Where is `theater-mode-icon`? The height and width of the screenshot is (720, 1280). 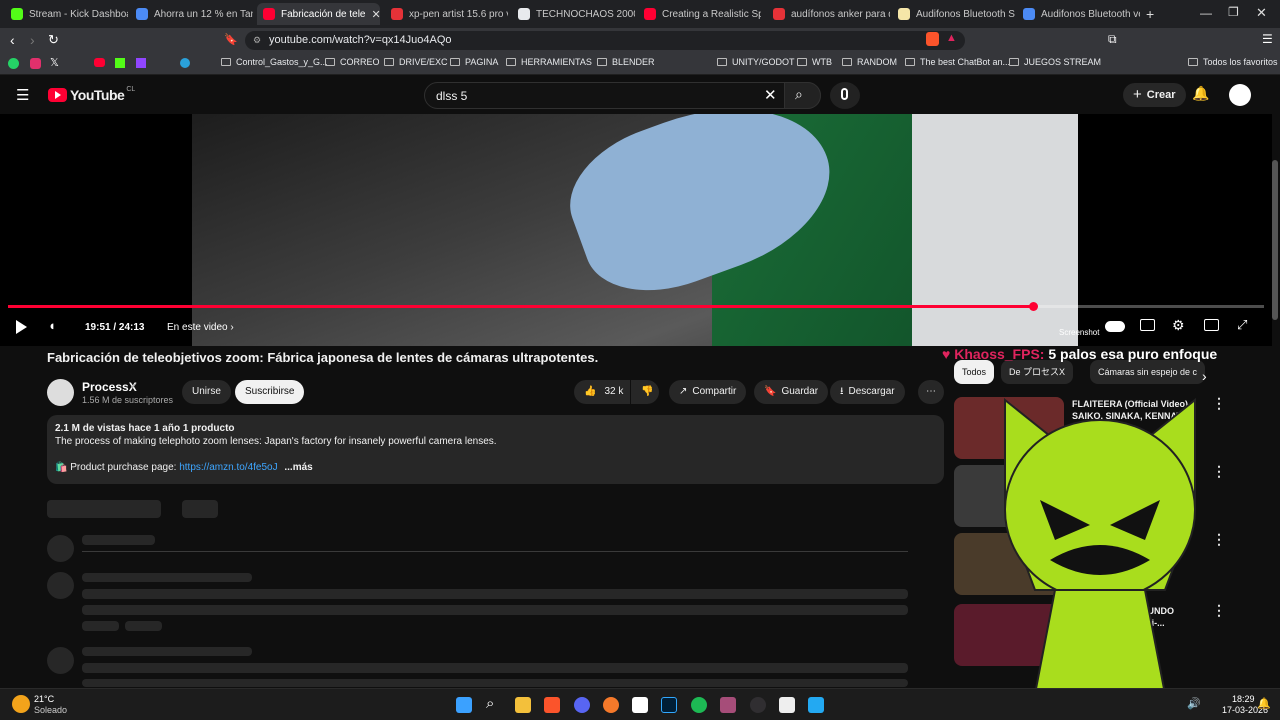
theater-mode-icon is located at coordinates (1211, 325).